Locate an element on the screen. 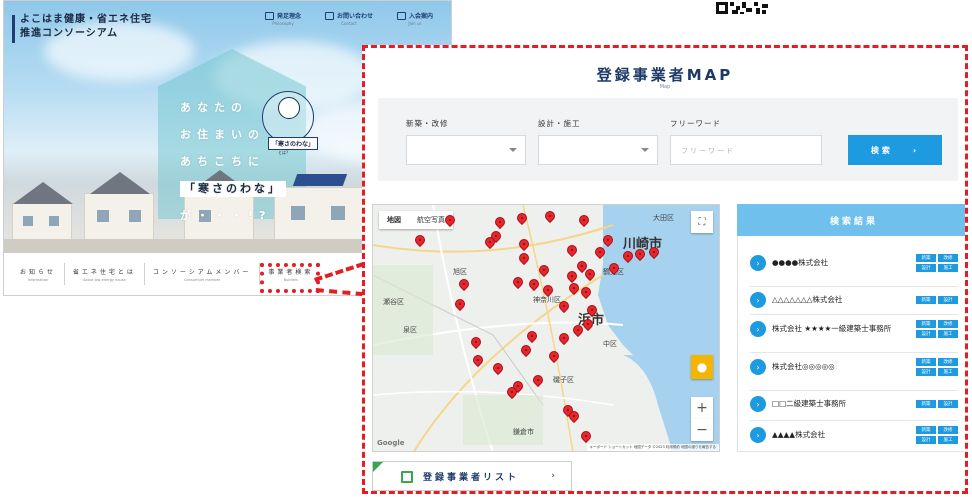  nav-members: コンソーシアムメンバー Consortium member is located at coordinates (203, 274).